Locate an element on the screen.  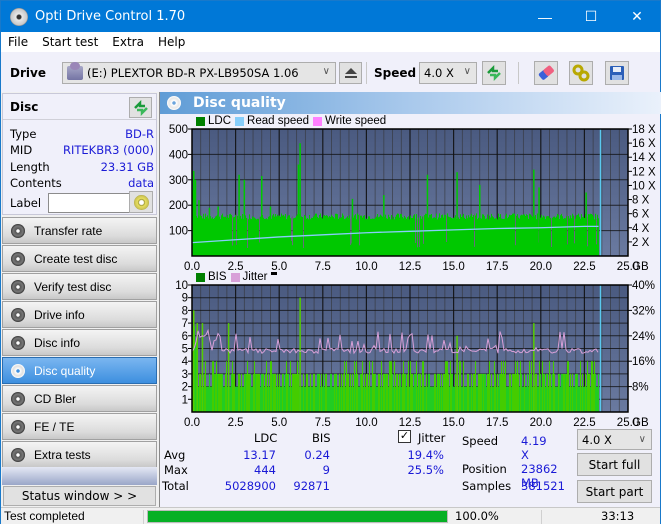
eject-icon is located at coordinates (350, 73).